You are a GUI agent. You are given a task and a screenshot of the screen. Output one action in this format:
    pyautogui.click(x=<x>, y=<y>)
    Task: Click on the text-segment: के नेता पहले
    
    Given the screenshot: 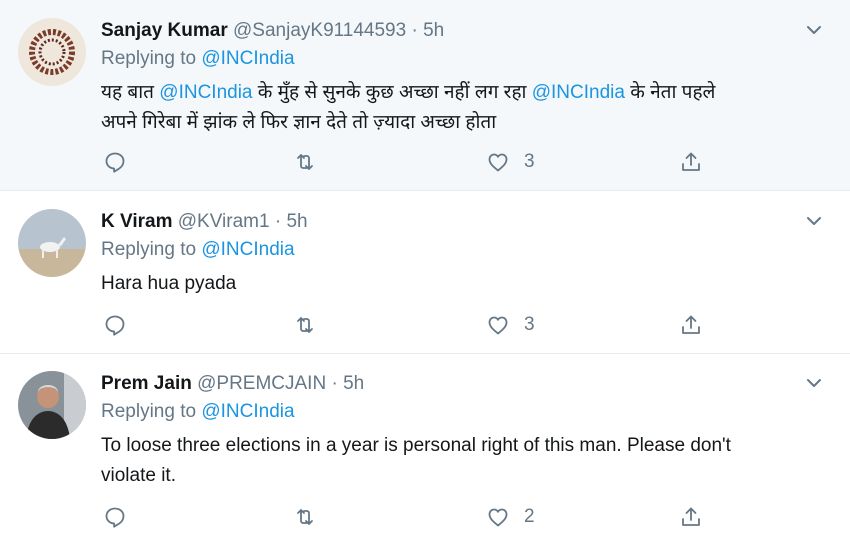 What is the action you would take?
    pyautogui.click(x=670, y=92)
    